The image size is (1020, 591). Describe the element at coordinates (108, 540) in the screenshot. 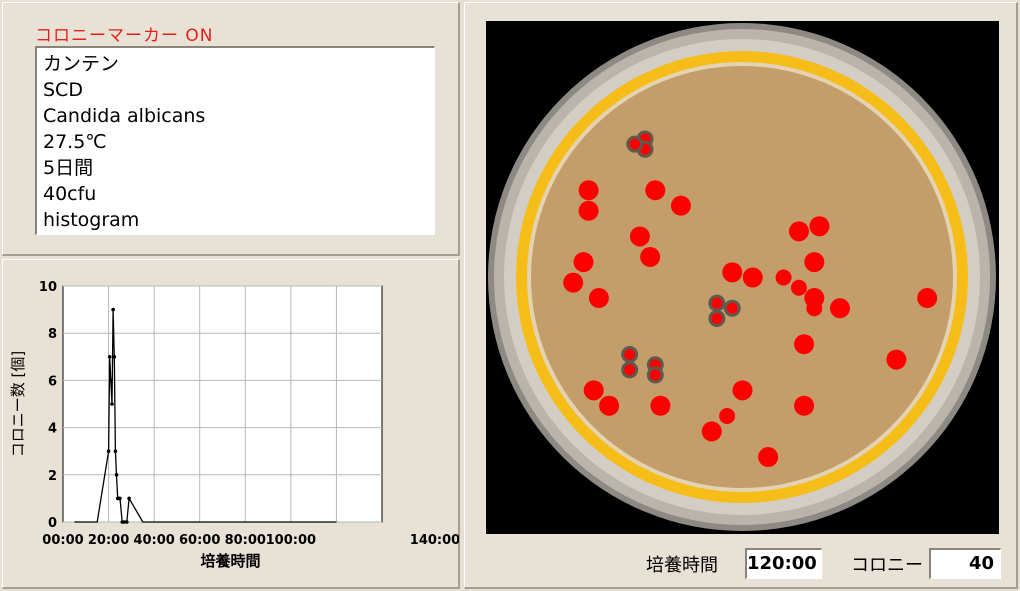

I see `x-tick-label: 20:00` at that location.